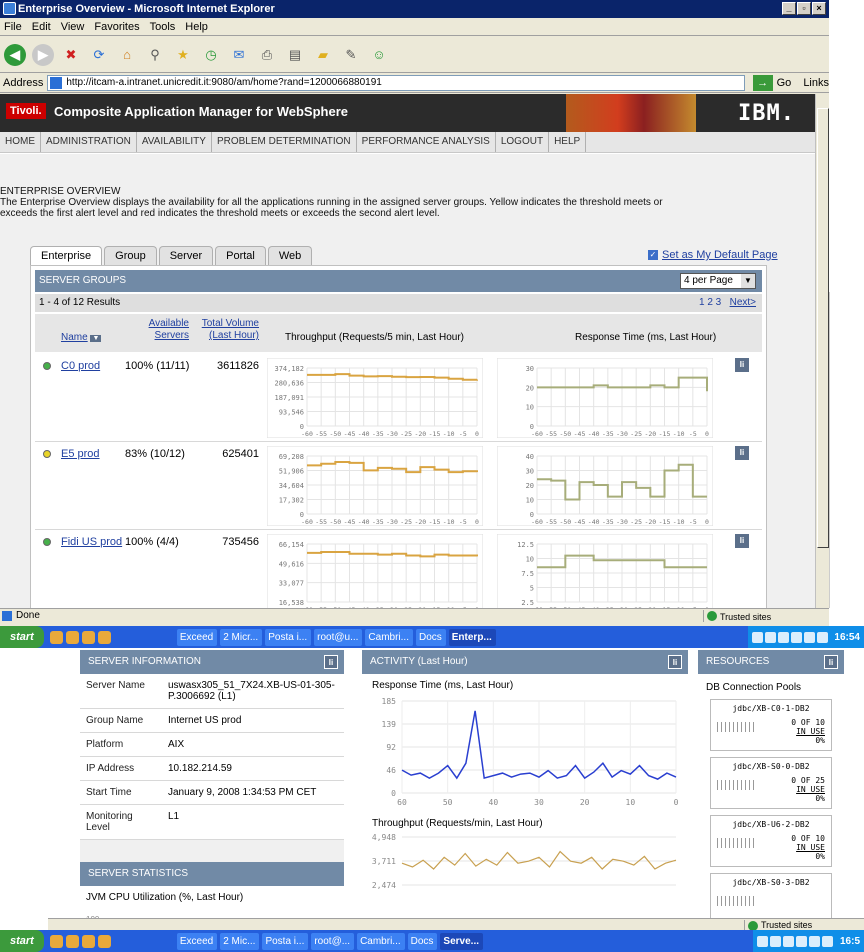 This screenshot has width=864, height=952. Describe the element at coordinates (15, 54) in the screenshot. I see `back-icon: ◀` at that location.